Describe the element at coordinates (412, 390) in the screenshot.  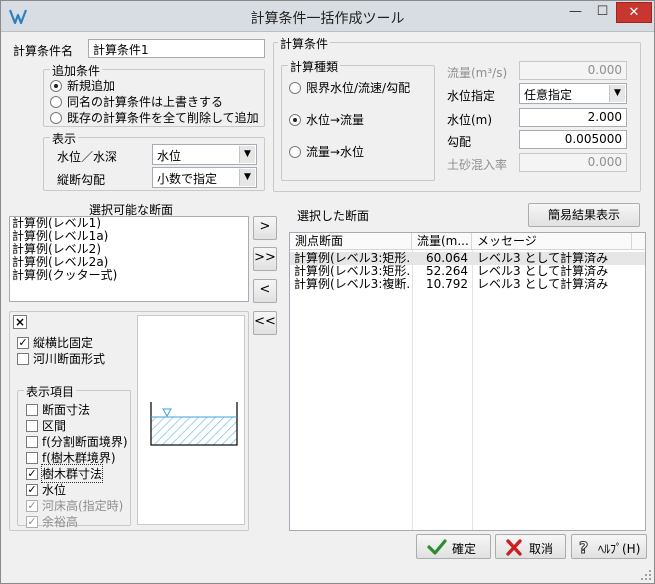
I see `column-divider` at that location.